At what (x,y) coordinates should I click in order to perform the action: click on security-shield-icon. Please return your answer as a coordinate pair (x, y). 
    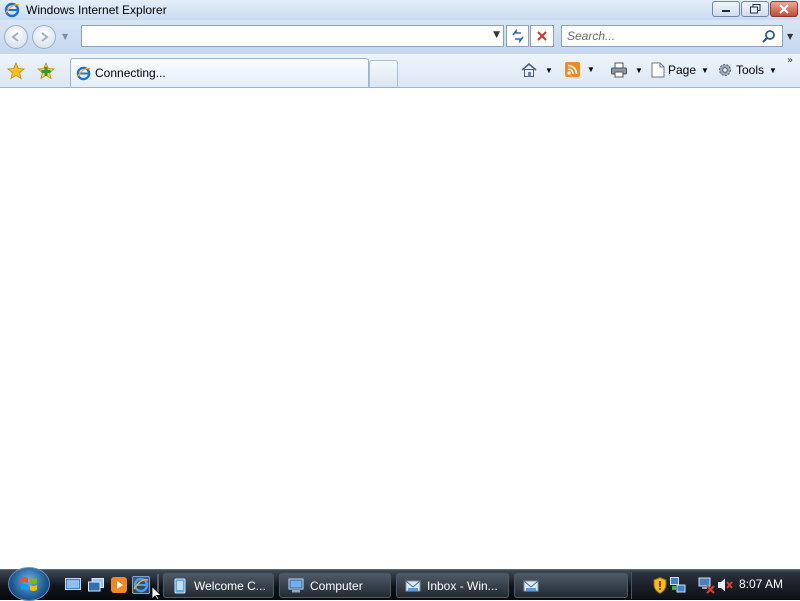
    Looking at the image, I should click on (660, 585).